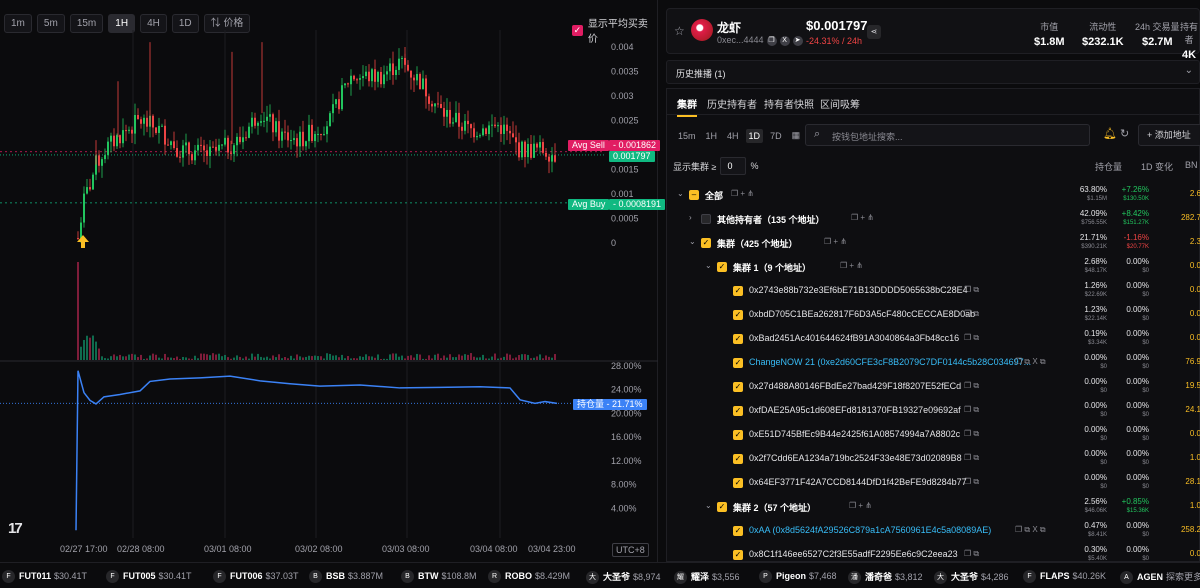  I want to click on tab-holder-snapshot: 持有者快照, so click(789, 103).